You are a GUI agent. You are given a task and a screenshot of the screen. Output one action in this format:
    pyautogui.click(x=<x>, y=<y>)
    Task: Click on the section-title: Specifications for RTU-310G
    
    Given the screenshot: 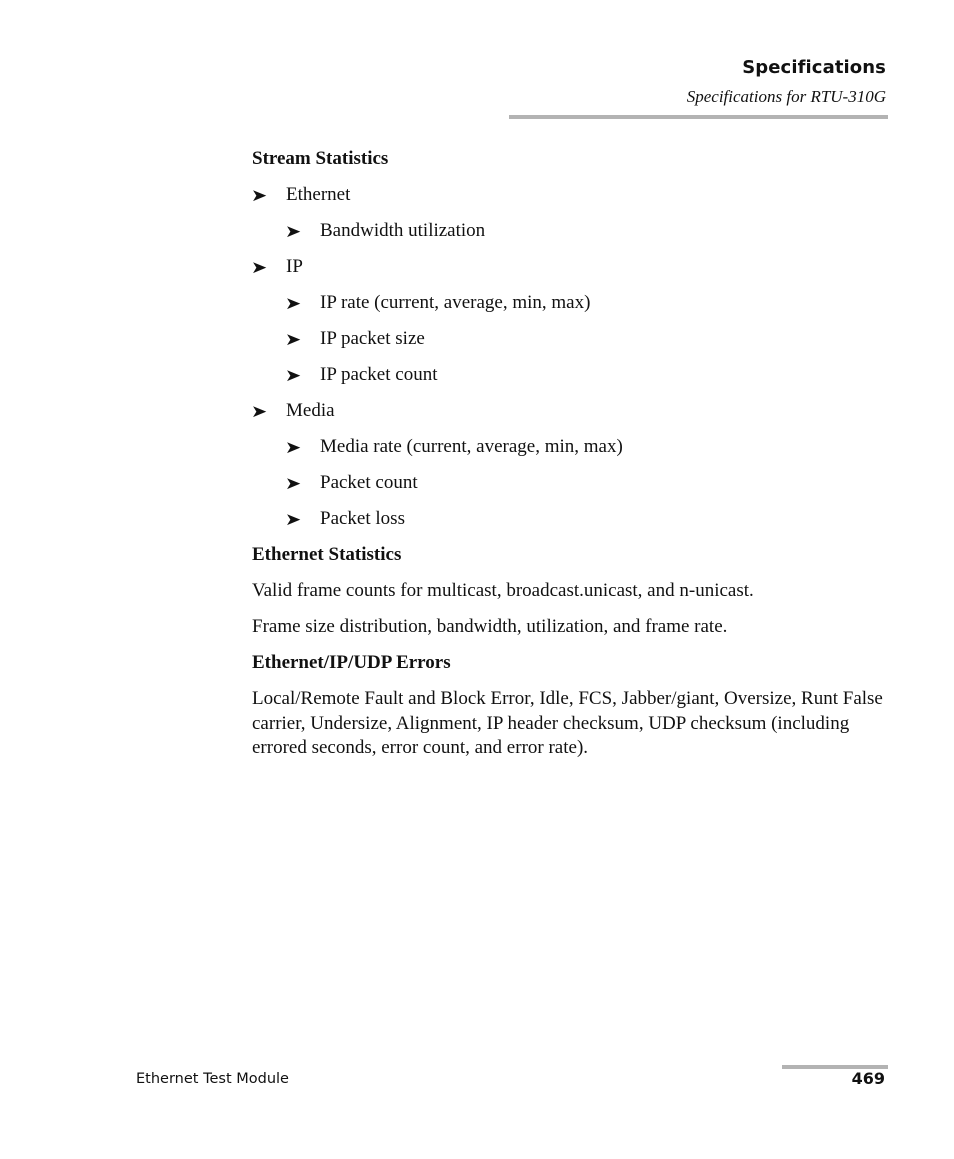 What is the action you would take?
    pyautogui.click(x=786, y=96)
    